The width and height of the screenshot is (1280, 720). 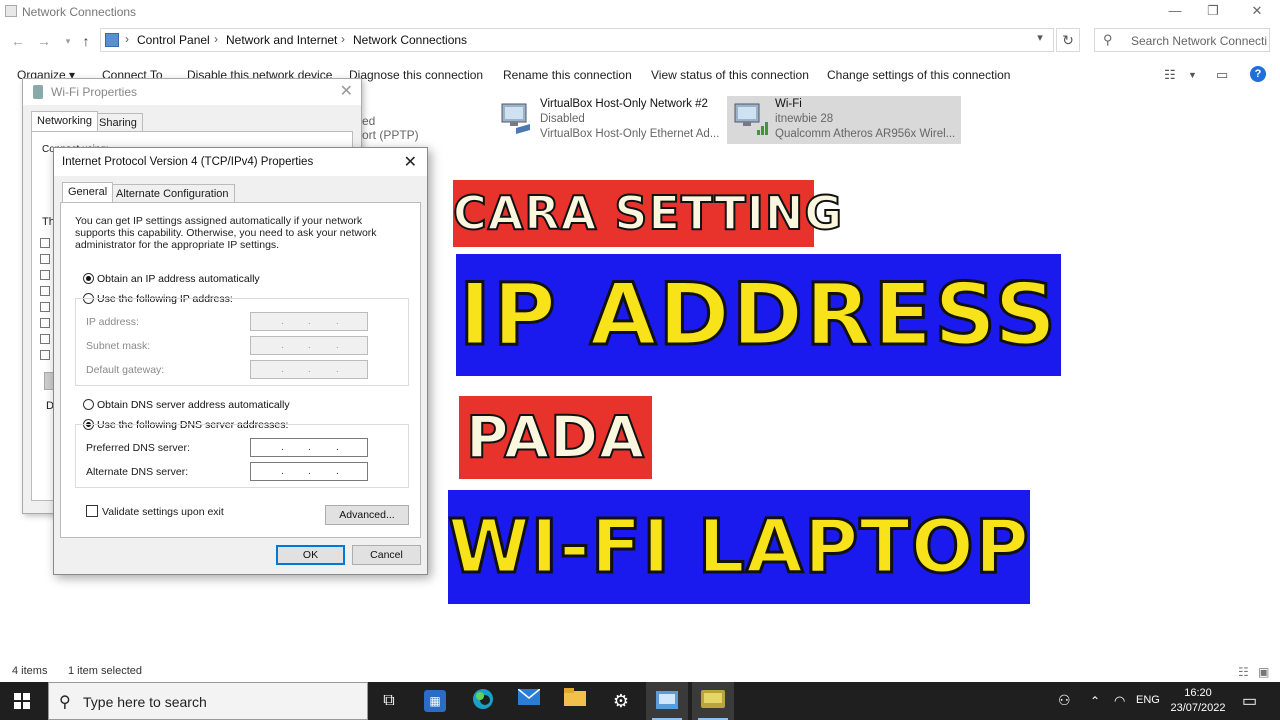 What do you see at coordinates (145, 702) in the screenshot?
I see `taskbar-search-placeholder: Type here to search` at bounding box center [145, 702].